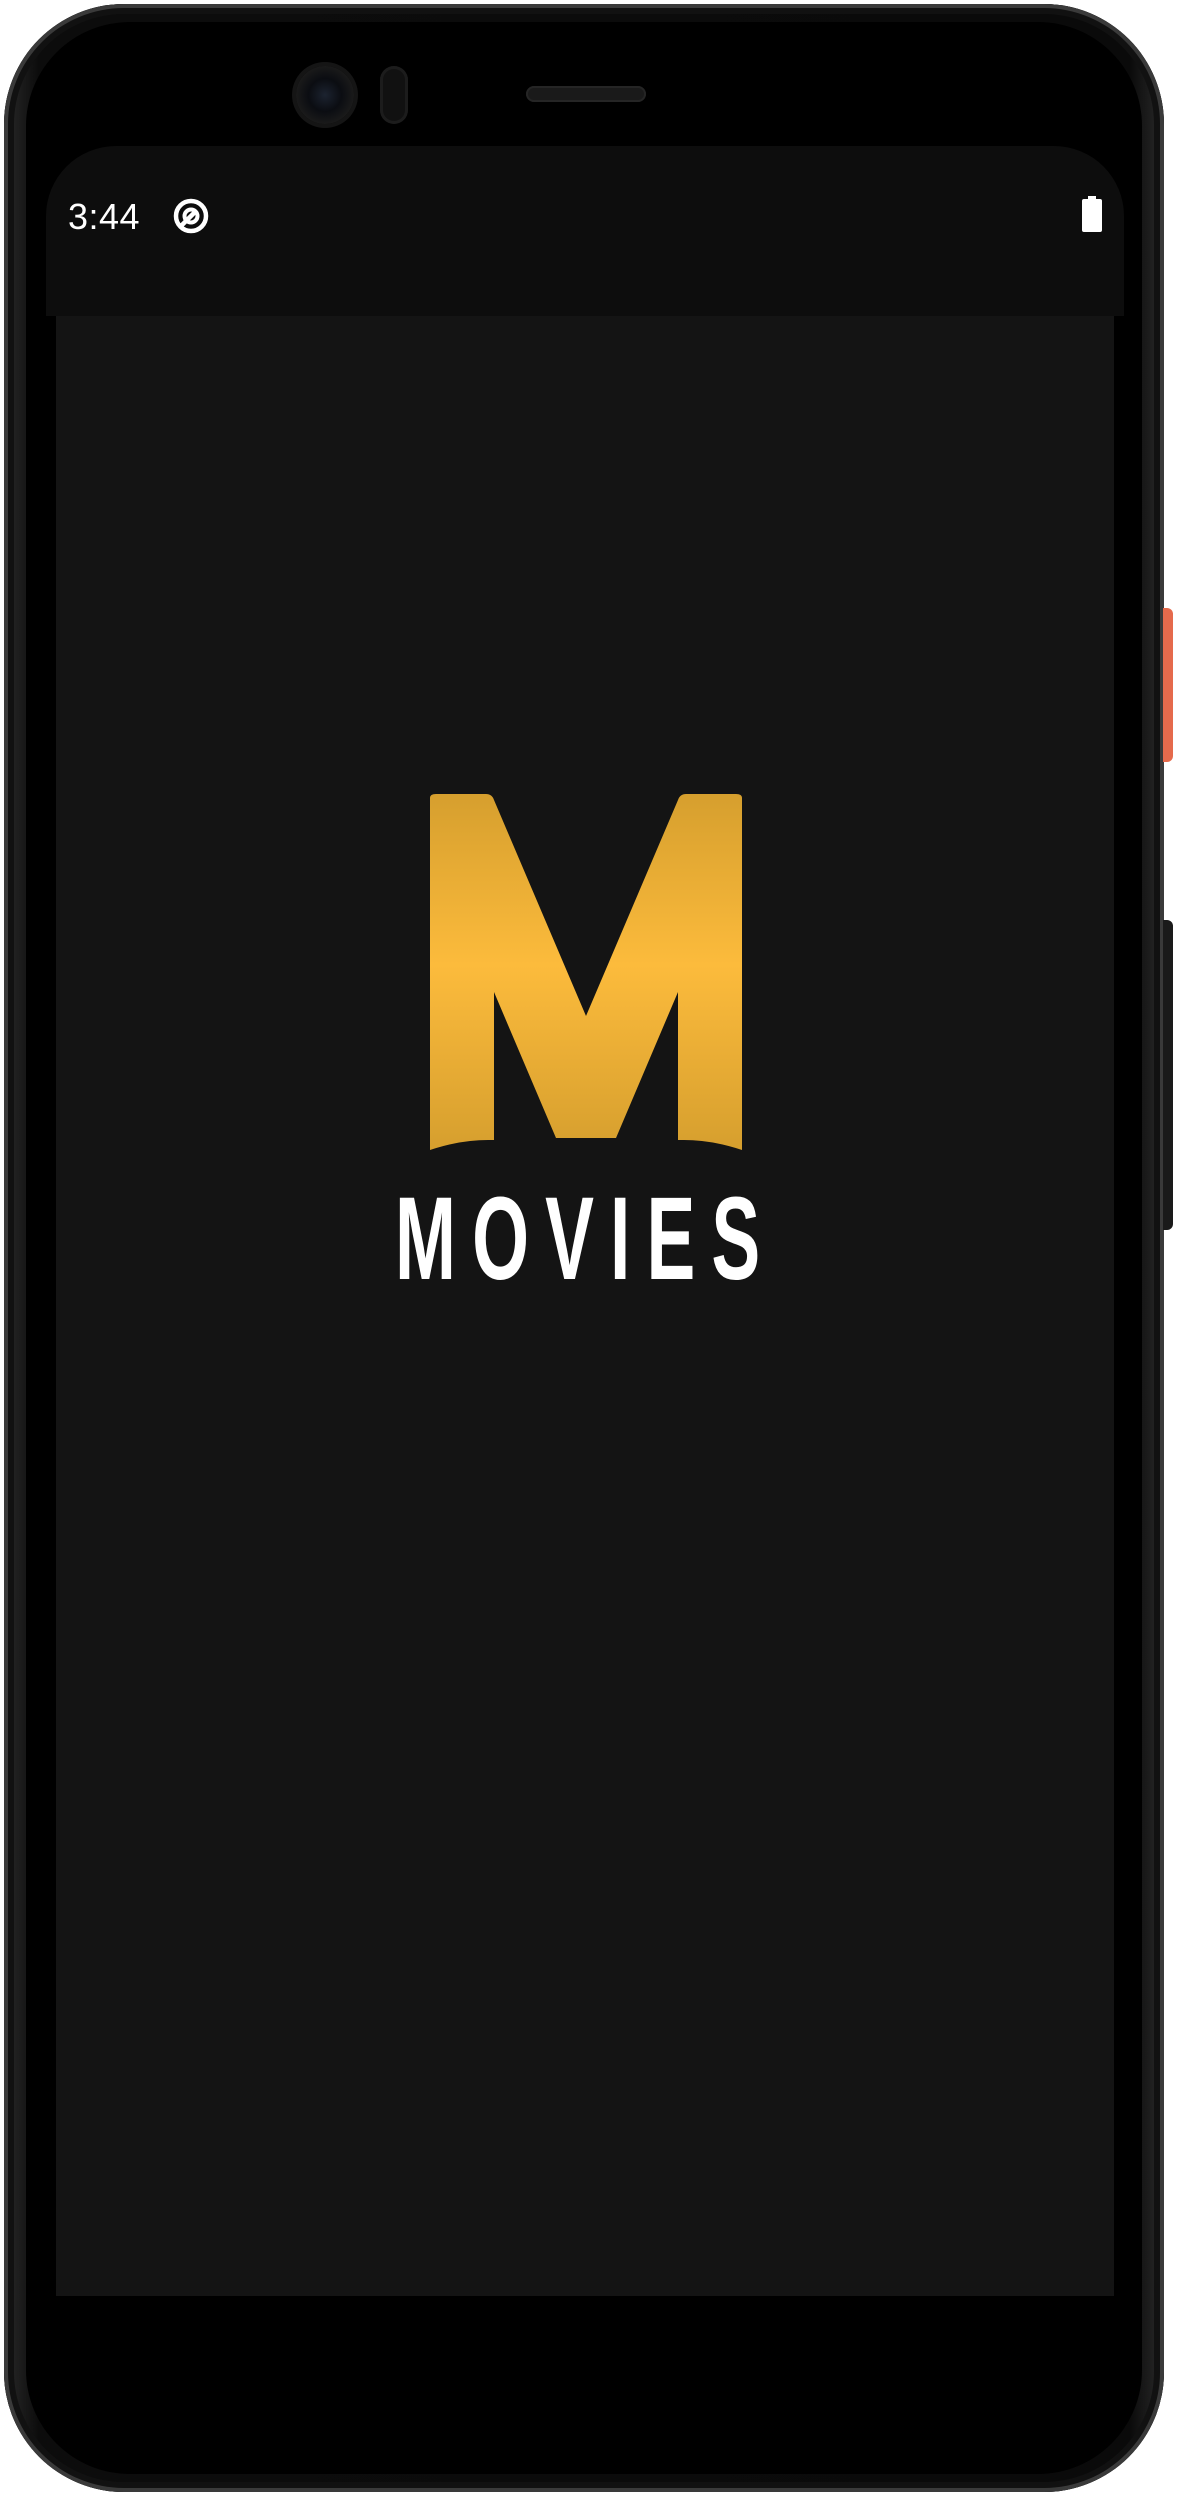  What do you see at coordinates (586, 1239) in the screenshot?
I see `brand-title: MOVIES` at bounding box center [586, 1239].